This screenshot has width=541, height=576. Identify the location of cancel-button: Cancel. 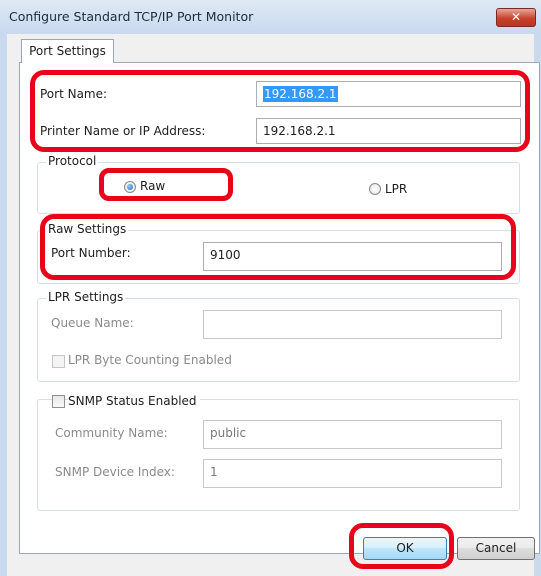
(496, 548).